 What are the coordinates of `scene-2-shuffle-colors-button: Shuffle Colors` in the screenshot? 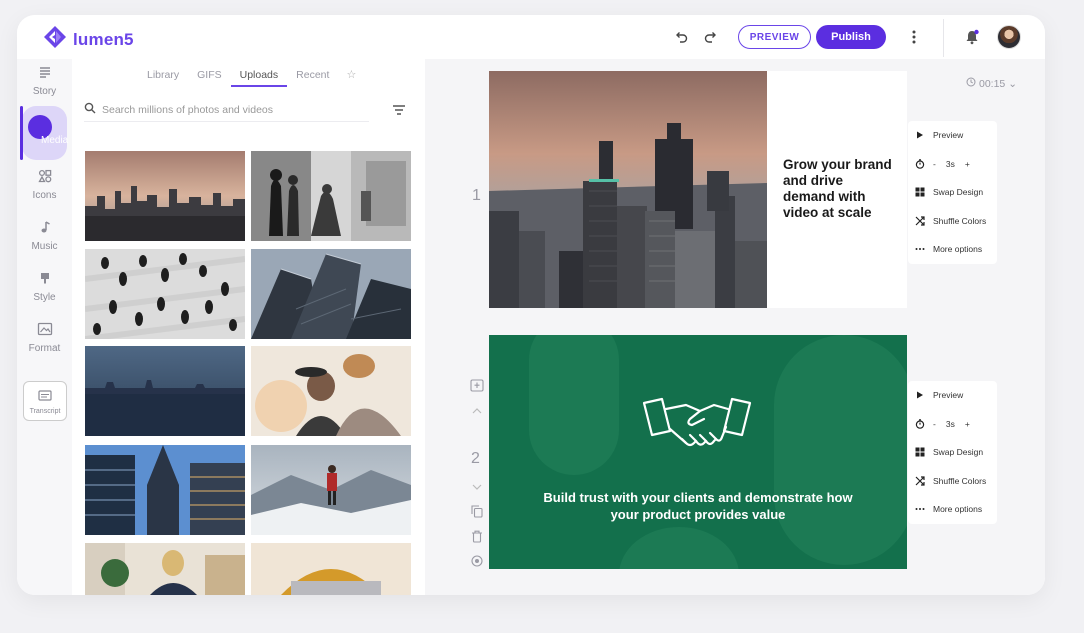 It's located at (952, 481).